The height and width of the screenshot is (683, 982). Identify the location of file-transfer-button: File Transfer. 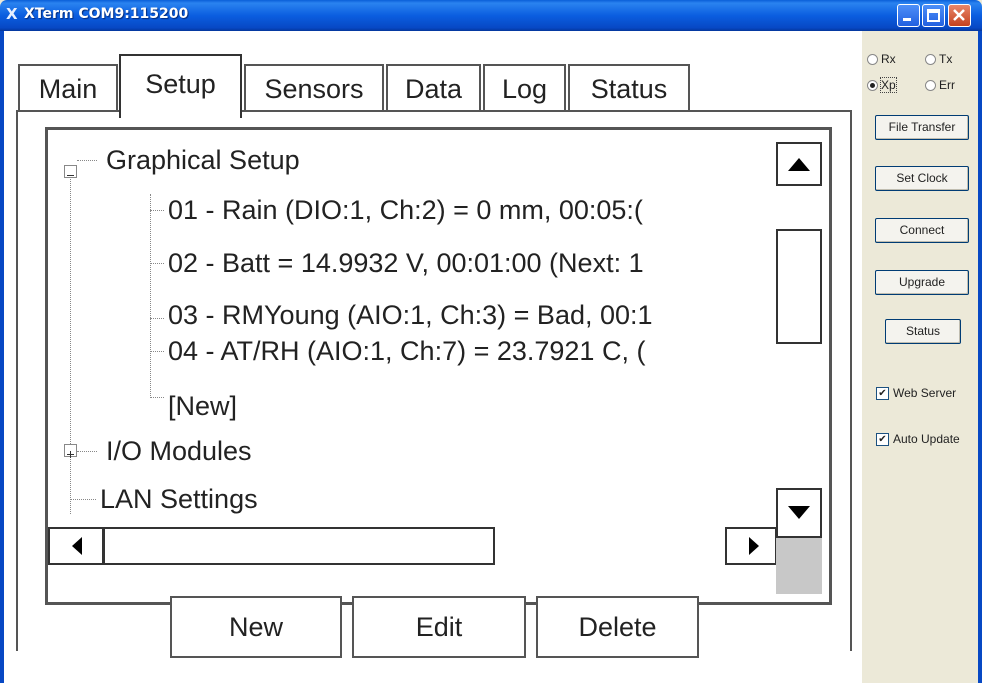
(922, 127).